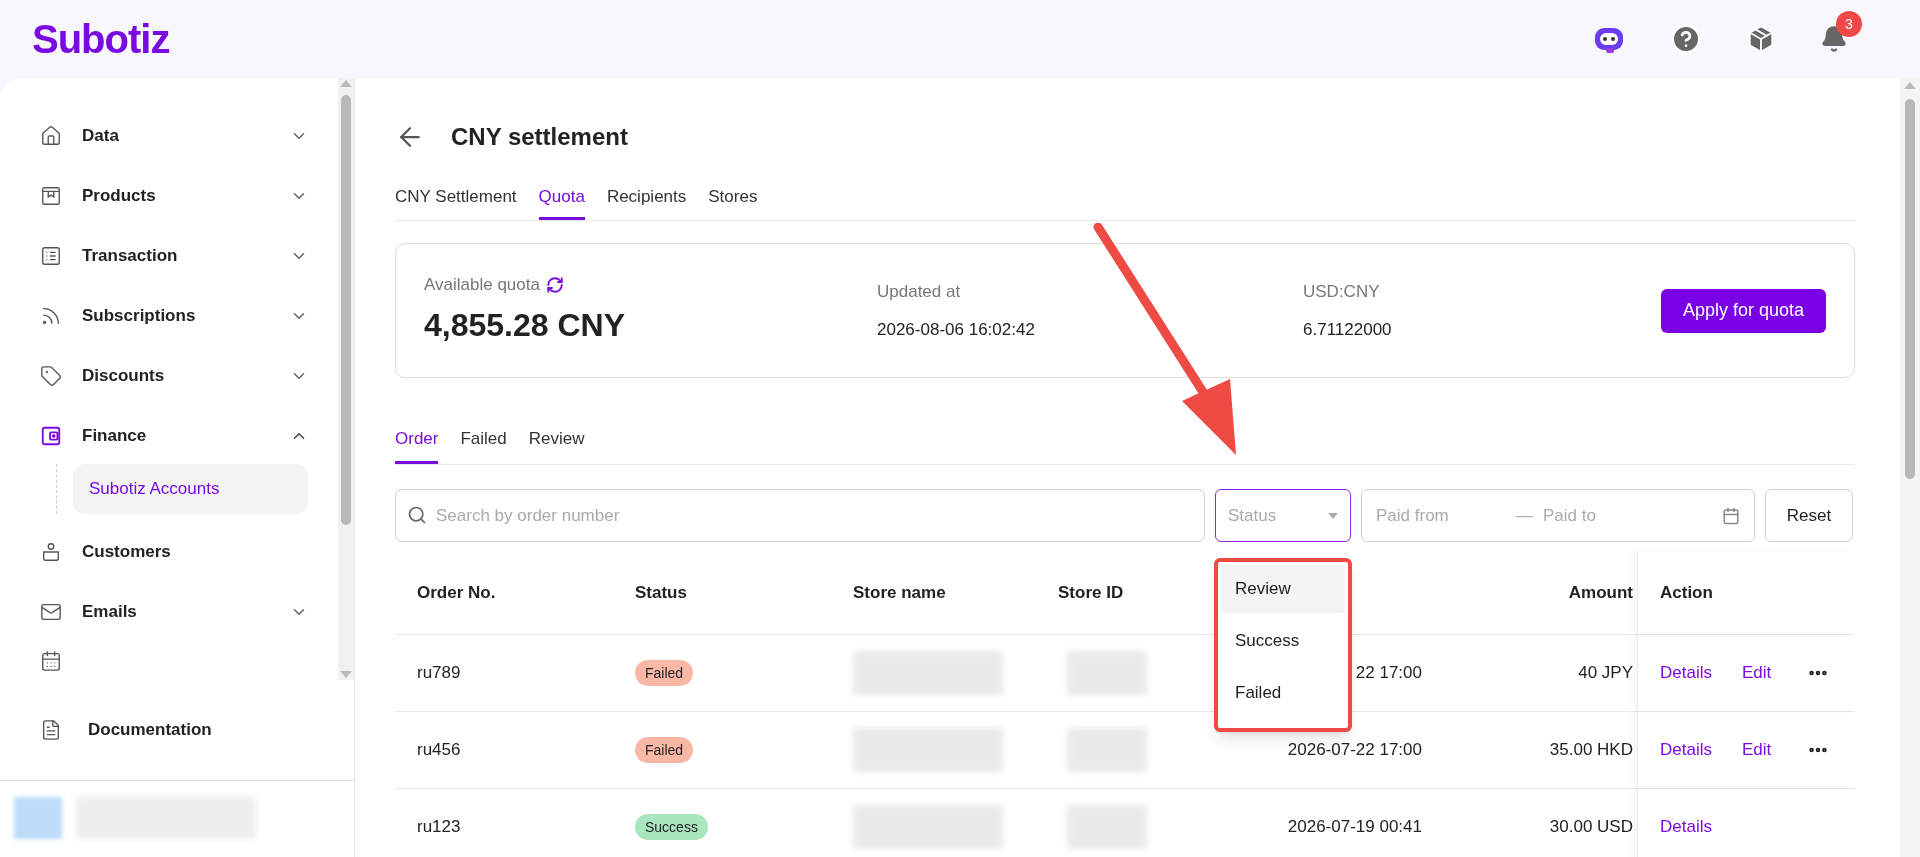 The width and height of the screenshot is (1920, 857). Describe the element at coordinates (483, 440) in the screenshot. I see `tab: Failed` at that location.